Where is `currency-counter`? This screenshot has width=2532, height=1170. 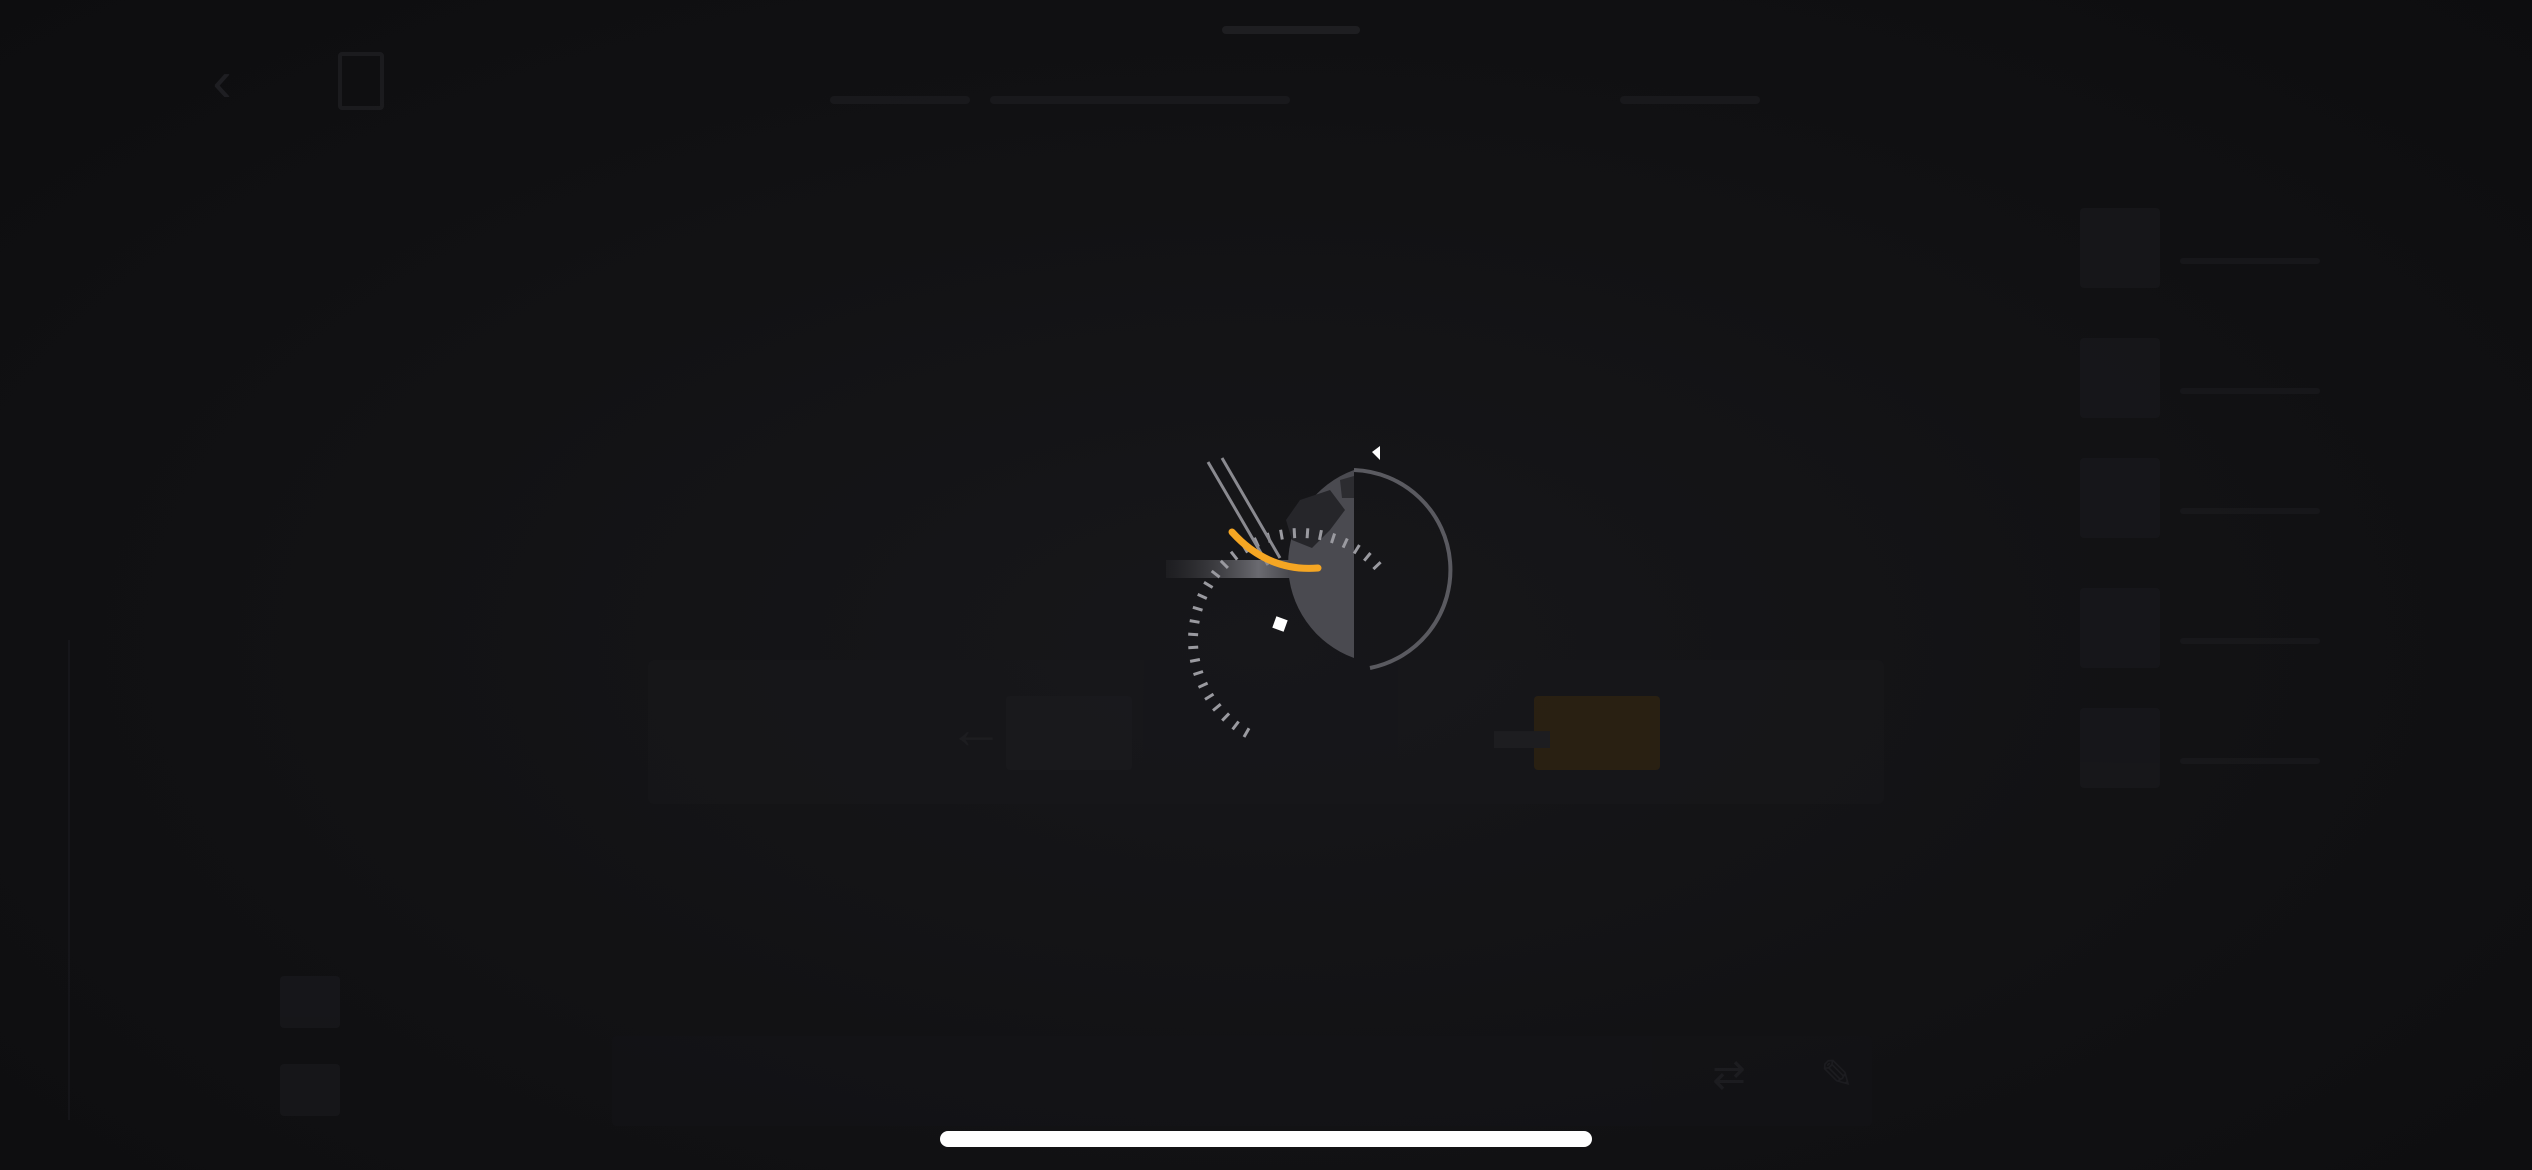
currency-counter is located at coordinates (2120, 68).